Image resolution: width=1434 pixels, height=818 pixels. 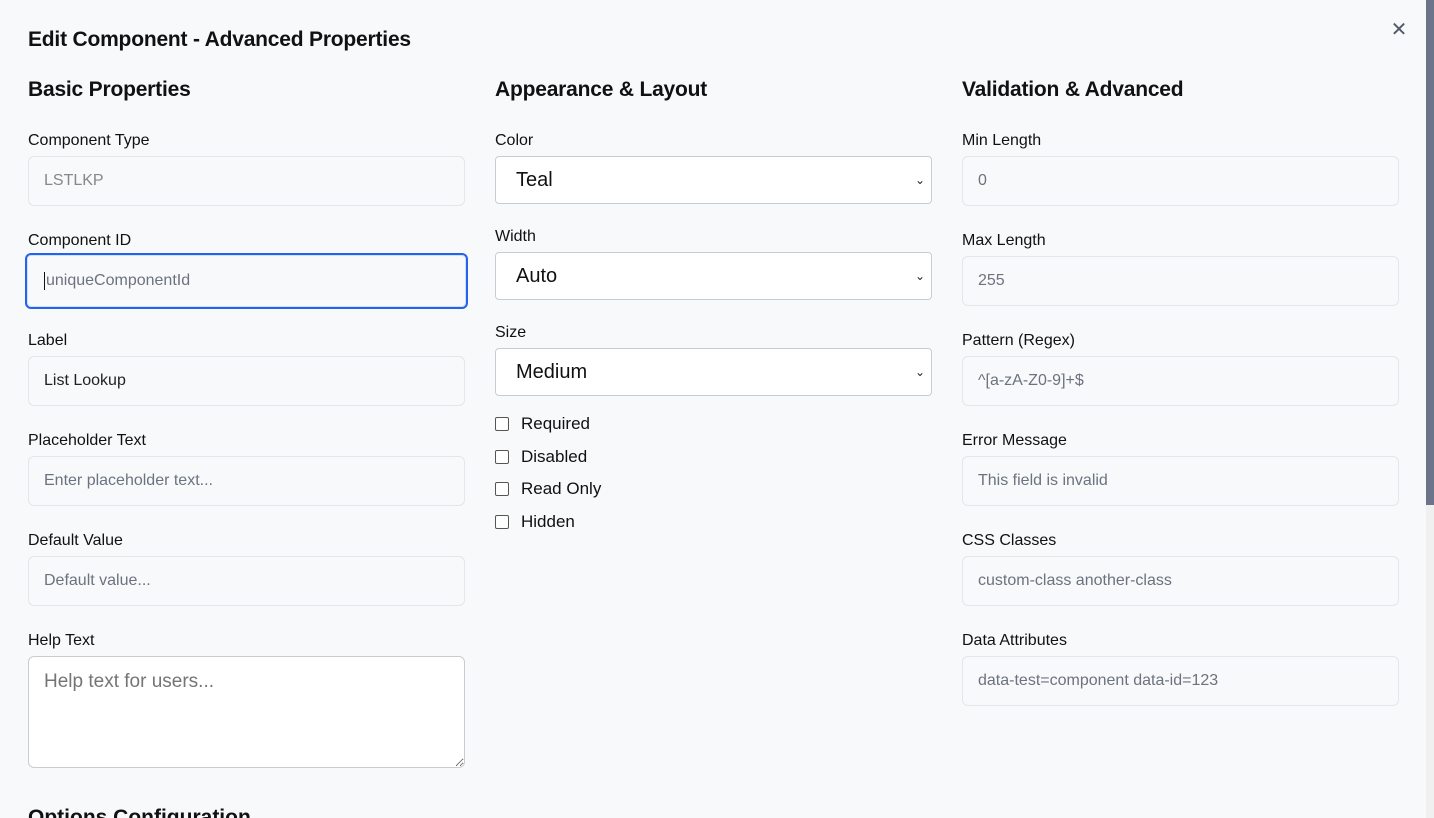 What do you see at coordinates (554, 456) in the screenshot?
I see `checkbox-label: Disabled` at bounding box center [554, 456].